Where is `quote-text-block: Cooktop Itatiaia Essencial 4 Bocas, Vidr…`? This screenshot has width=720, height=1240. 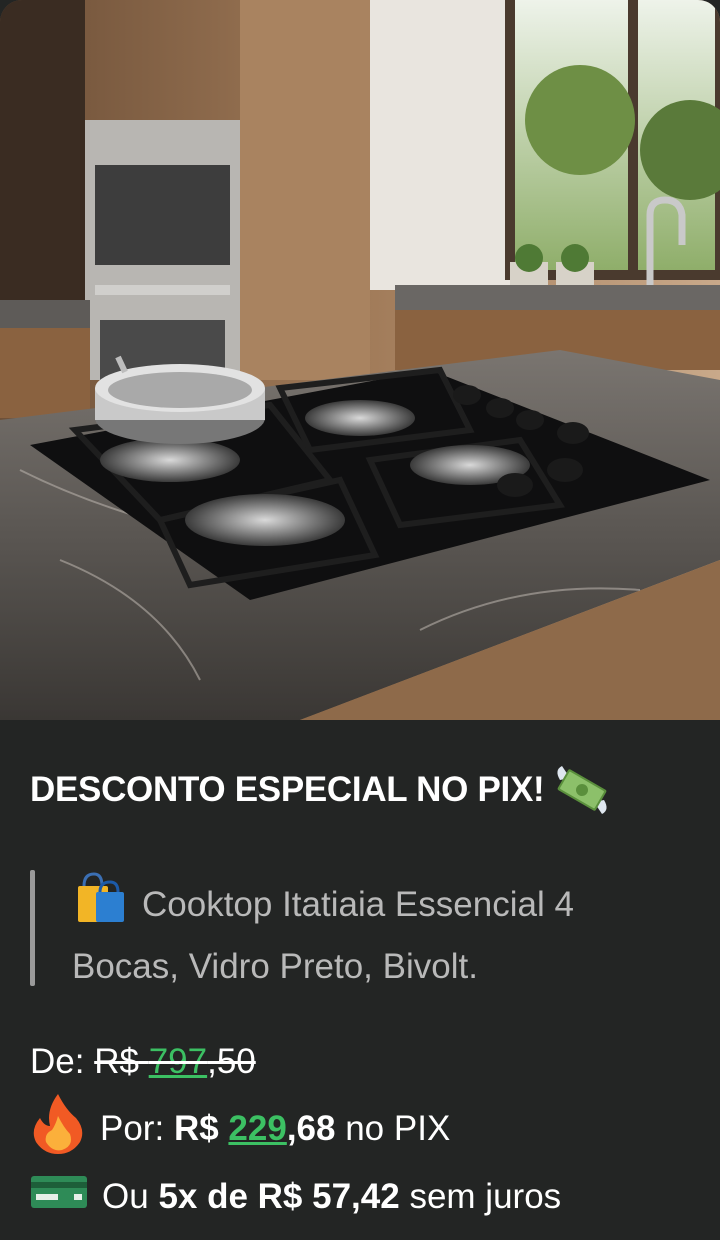
quote-text-block: Cooktop Itatiaia Essencial 4 Bocas, Vidr… is located at coordinates (377, 934).